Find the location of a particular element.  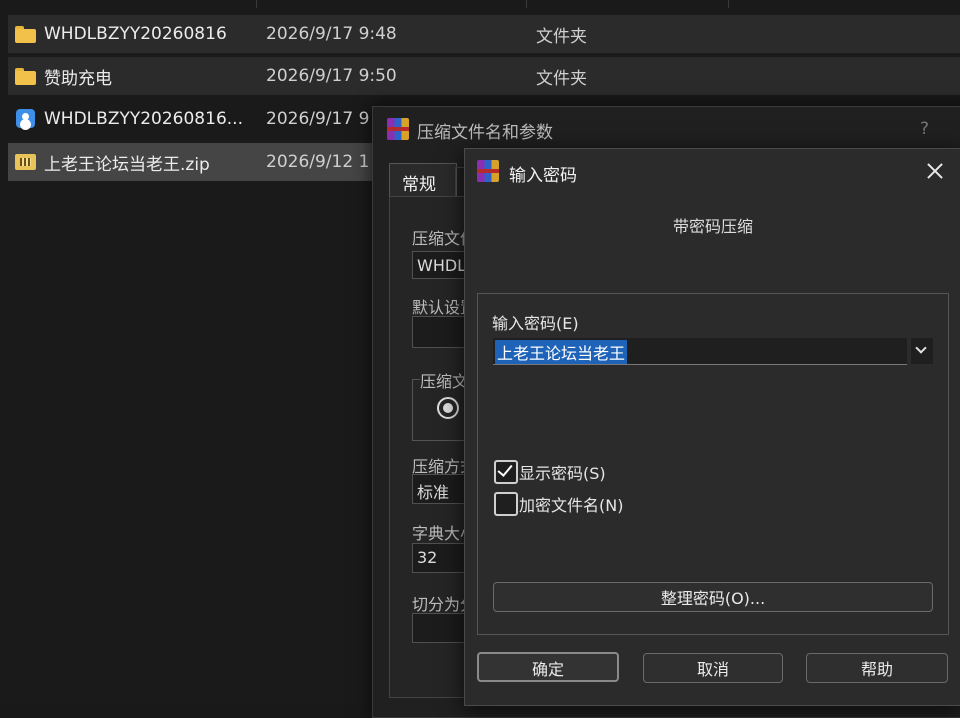

file-date: 2026/9/12 1 is located at coordinates (318, 162).